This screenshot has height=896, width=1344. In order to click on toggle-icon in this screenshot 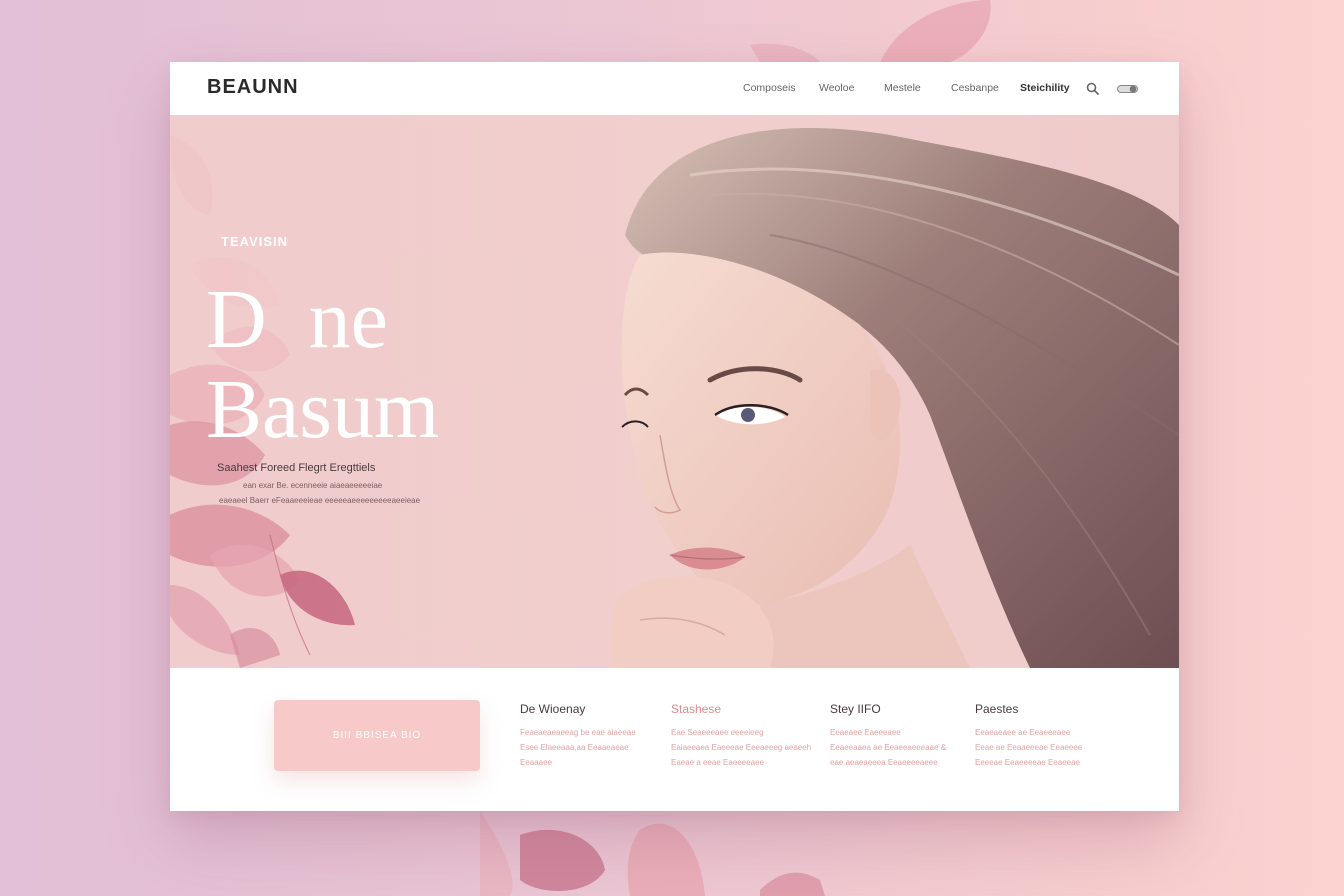, I will do `click(1128, 89)`.